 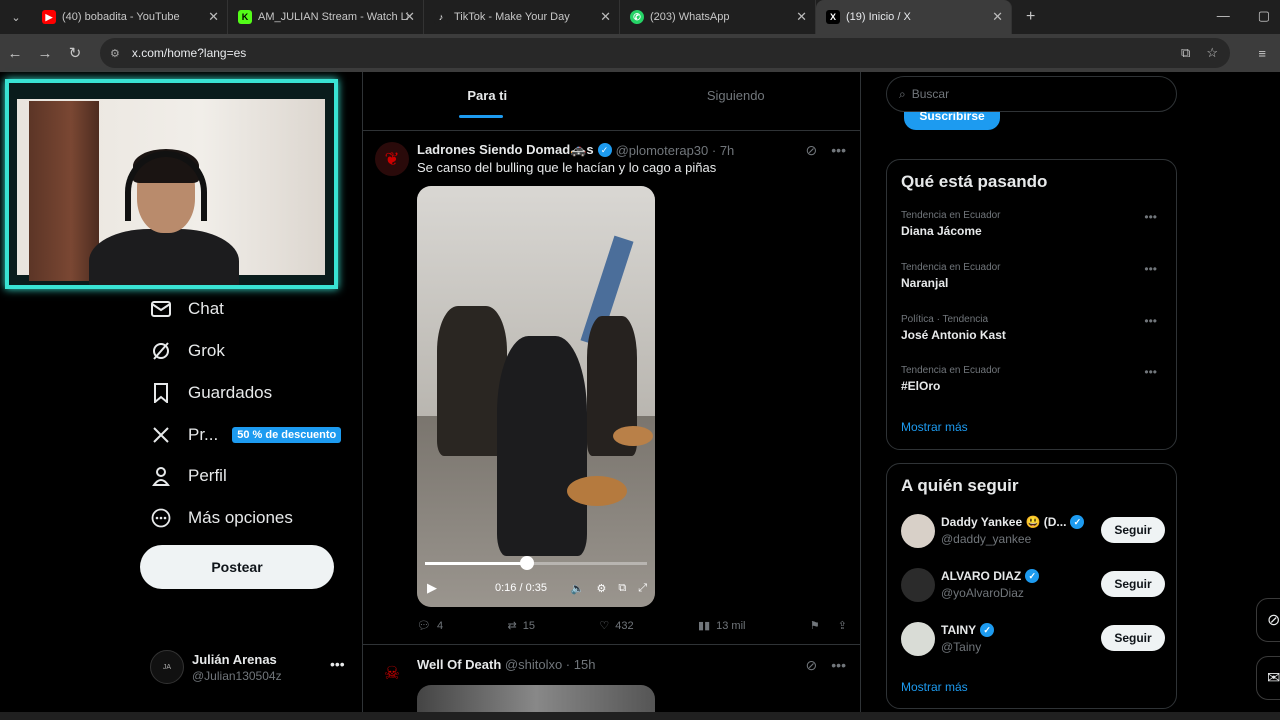 What do you see at coordinates (718, 17) in the screenshot?
I see `browser-tab-whatsapp: ✆ (203) WhatsApp ✕` at bounding box center [718, 17].